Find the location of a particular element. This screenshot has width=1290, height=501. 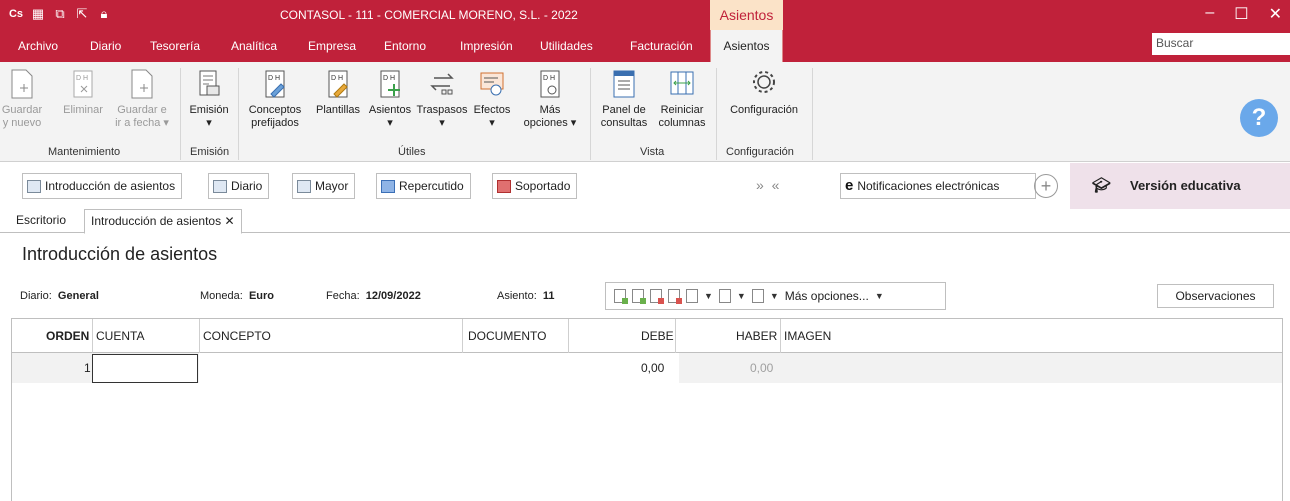

menu-asientos: Asientos is located at coordinates (746, 46).